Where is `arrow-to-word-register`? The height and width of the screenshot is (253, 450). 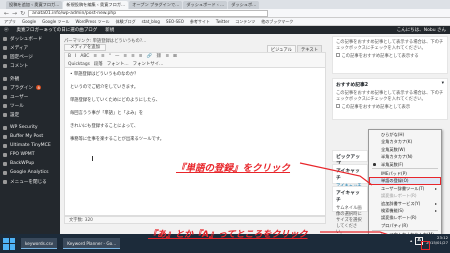 arrow-to-word-register is located at coordinates (336, 174).